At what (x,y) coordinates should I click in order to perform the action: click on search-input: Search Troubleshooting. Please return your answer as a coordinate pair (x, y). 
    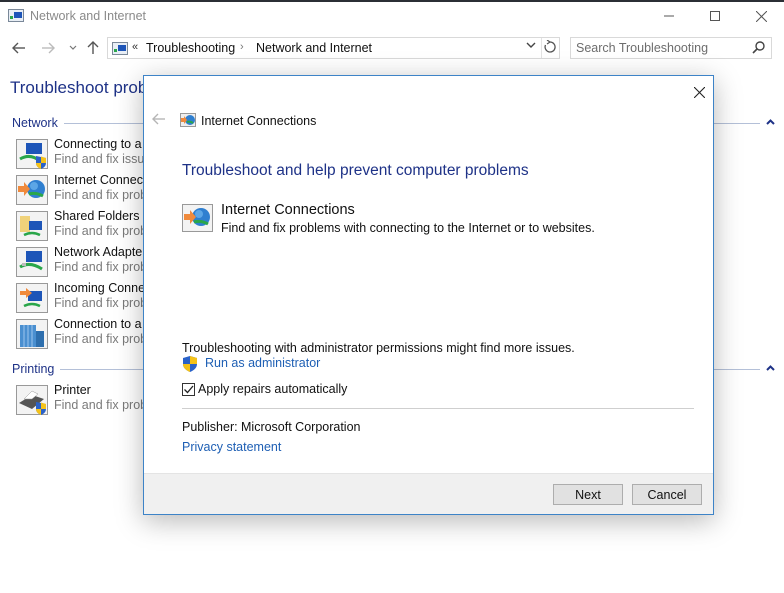
    Looking at the image, I should click on (642, 48).